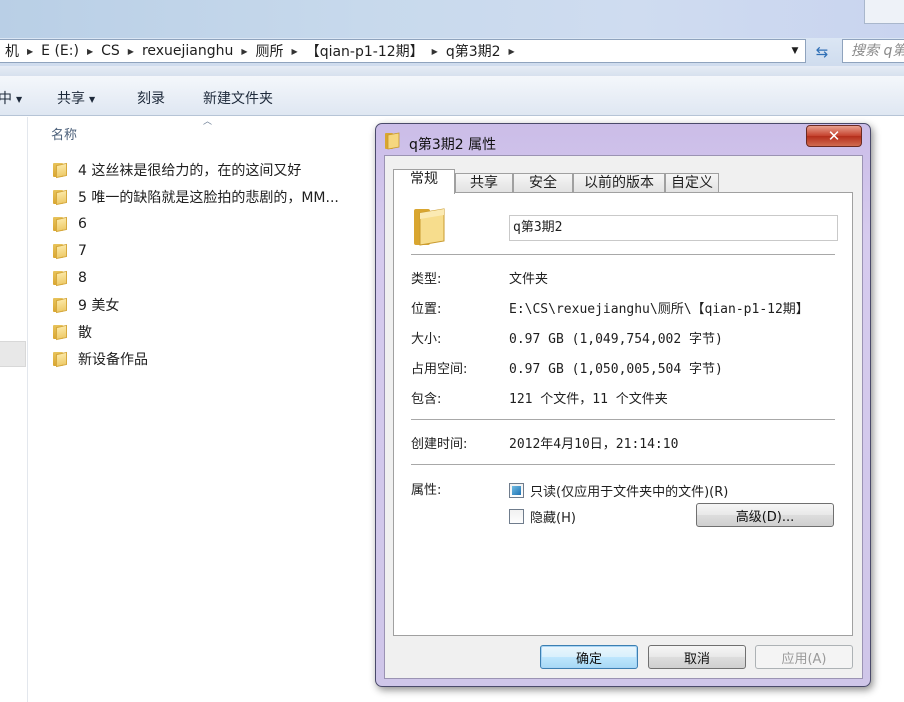 The image size is (904, 702). What do you see at coordinates (190, 171) in the screenshot?
I see `file-name: 4 这丝袜是很给力的，在的这间又好` at bounding box center [190, 171].